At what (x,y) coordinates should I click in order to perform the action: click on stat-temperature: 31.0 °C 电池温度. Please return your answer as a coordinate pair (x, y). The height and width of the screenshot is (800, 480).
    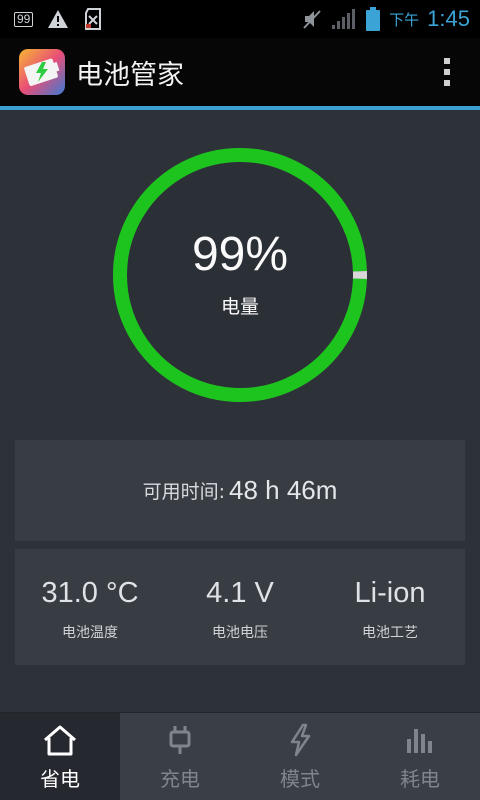
    Looking at the image, I should click on (90, 607).